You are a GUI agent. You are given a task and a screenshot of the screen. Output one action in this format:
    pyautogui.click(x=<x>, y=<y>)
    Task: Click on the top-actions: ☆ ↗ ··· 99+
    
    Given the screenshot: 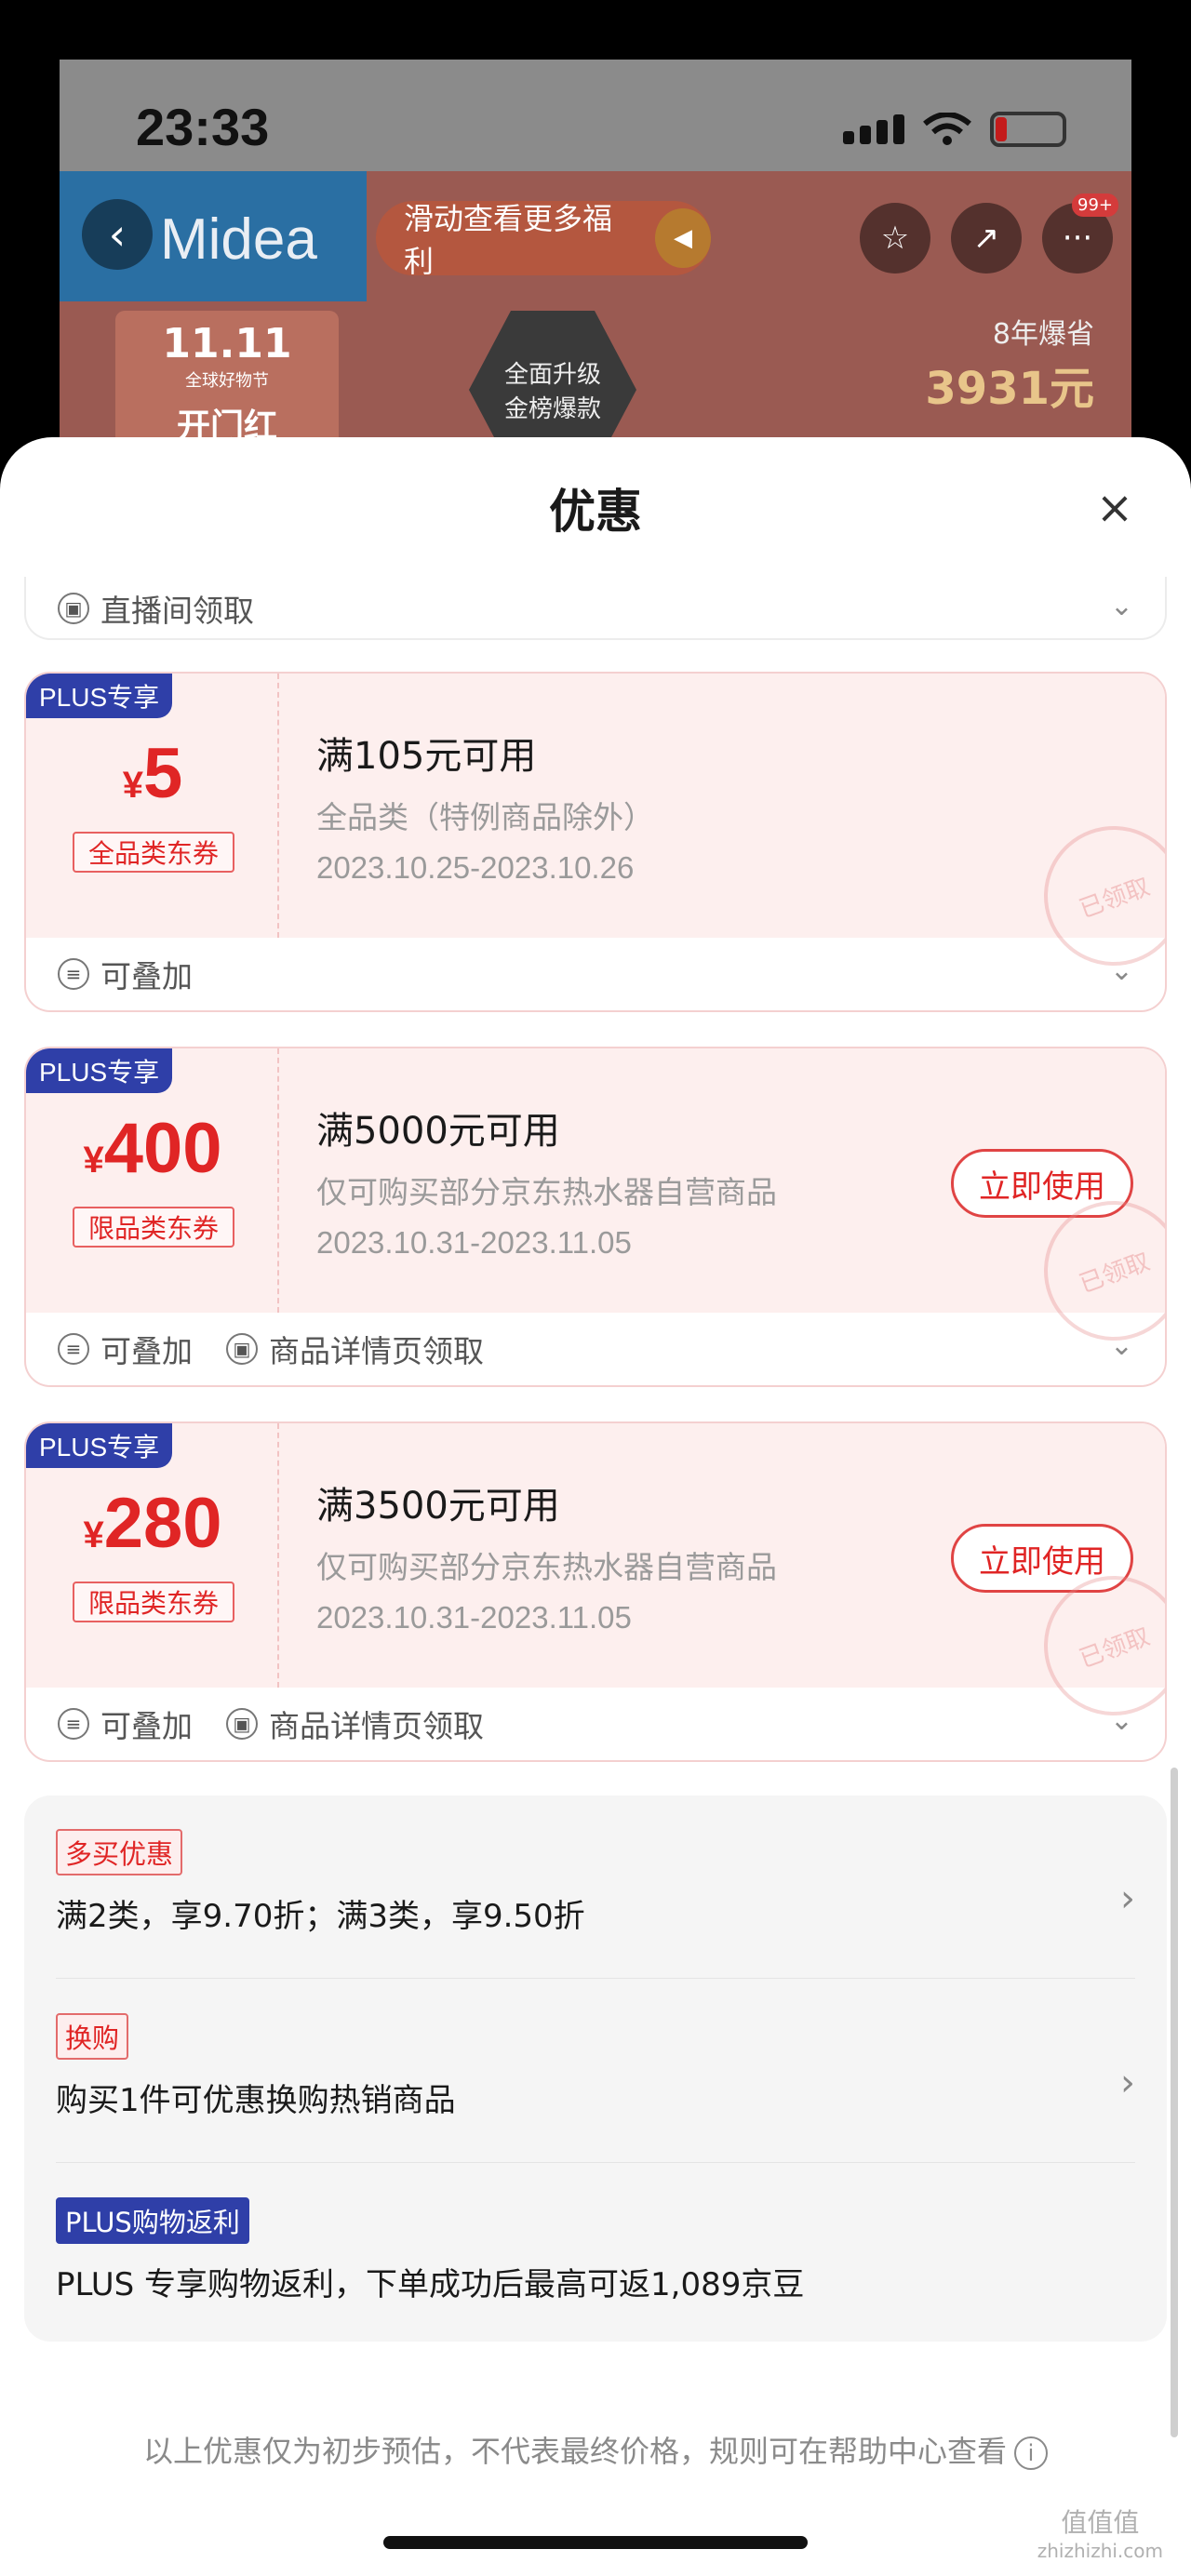 What is the action you would take?
    pyautogui.click(x=989, y=234)
    